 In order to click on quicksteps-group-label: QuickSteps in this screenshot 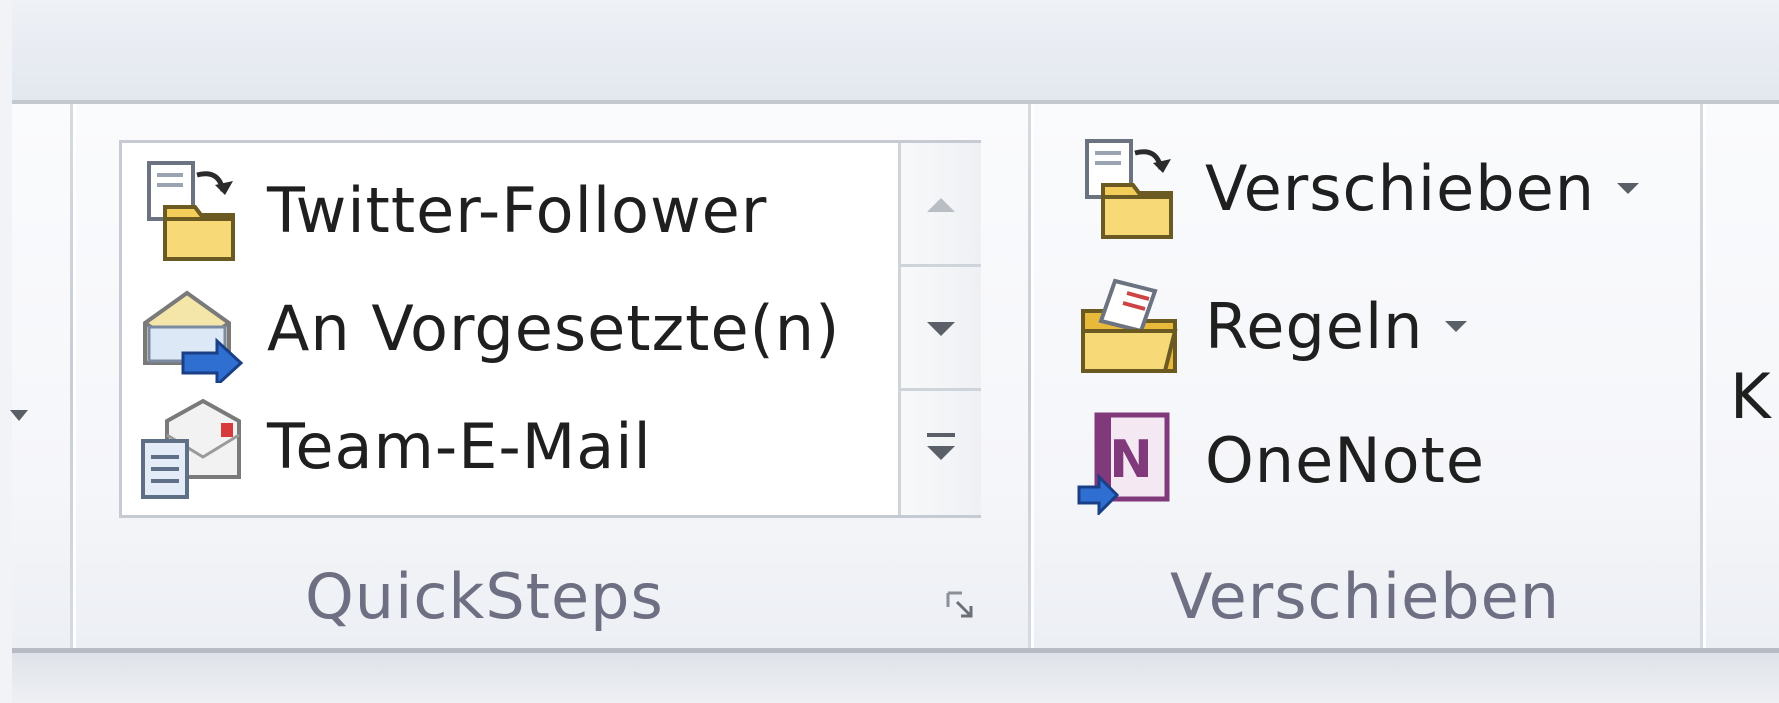, I will do `click(484, 596)`.